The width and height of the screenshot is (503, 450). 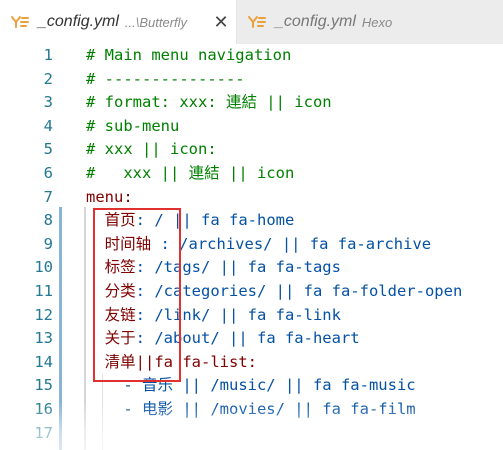 I want to click on line-number: 14, so click(x=43, y=361).